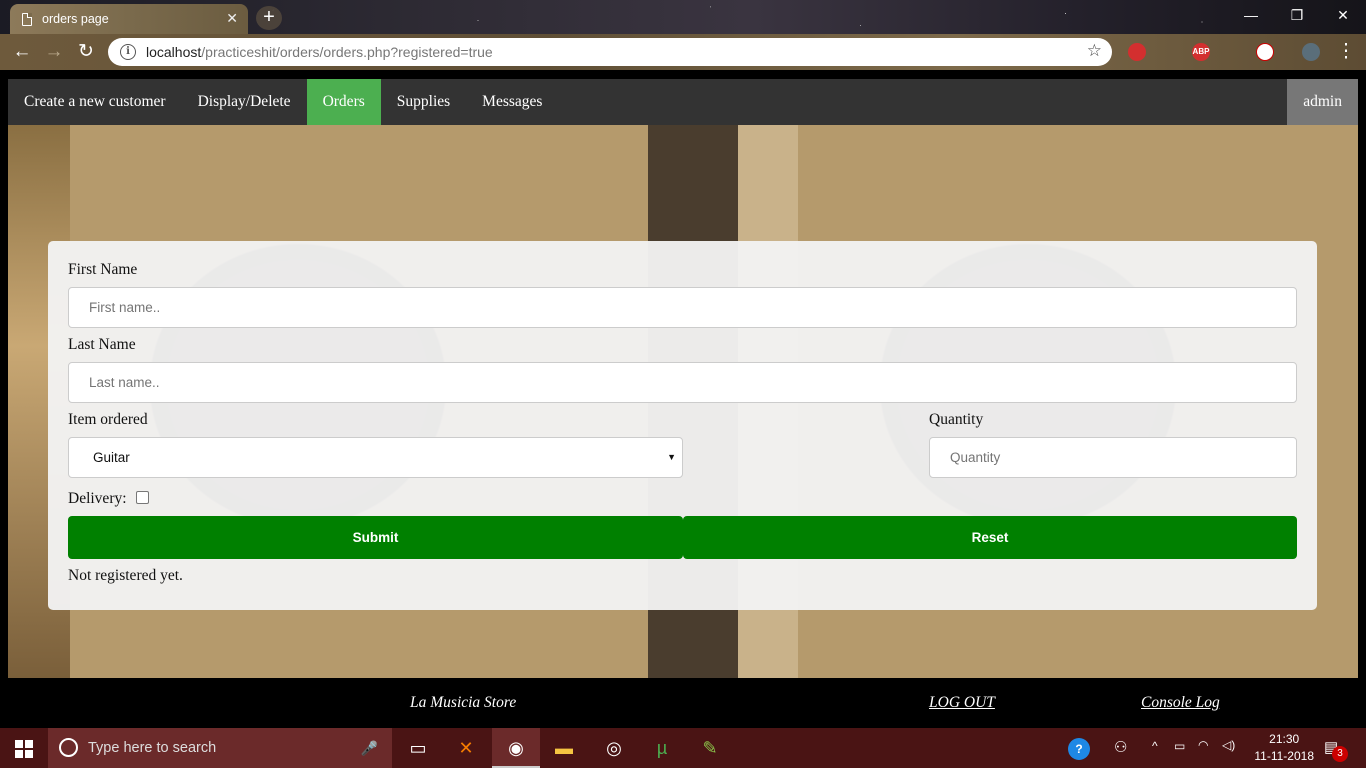  I want to click on bookmark-star-icon: ☆, so click(1094, 51).